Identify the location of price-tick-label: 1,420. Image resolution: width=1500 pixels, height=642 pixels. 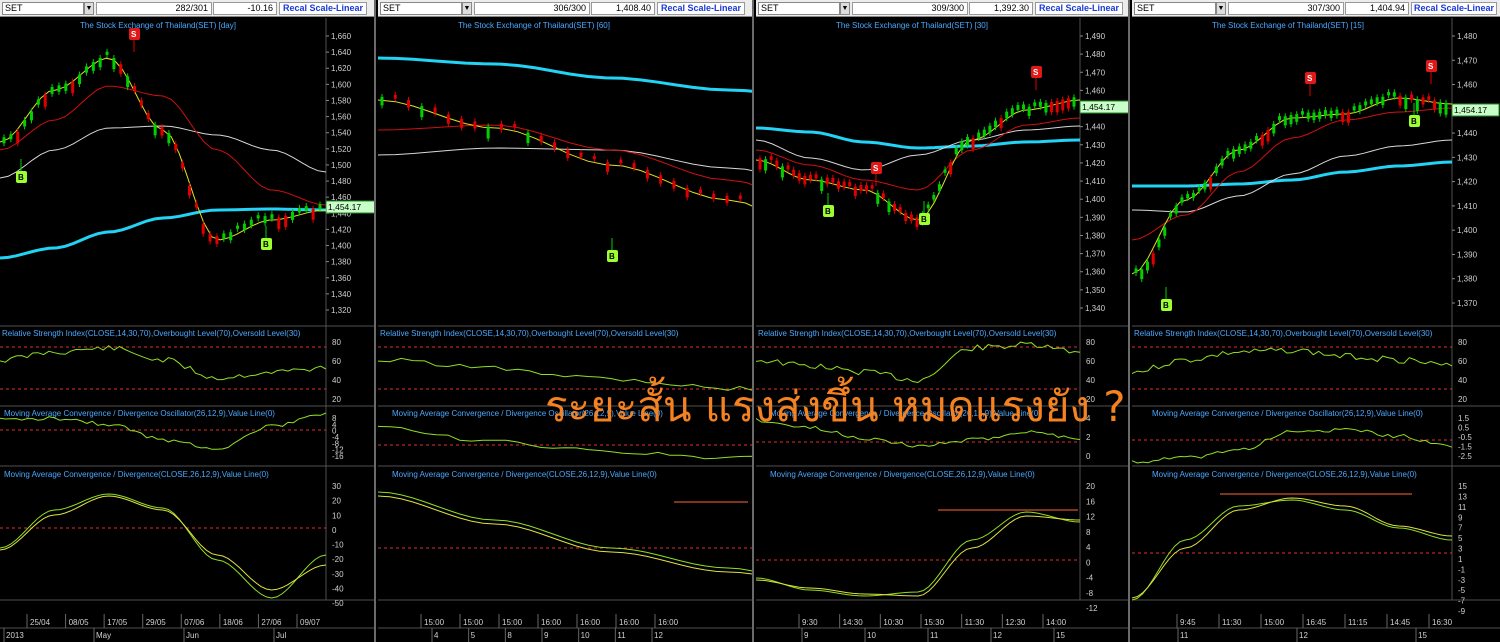
(1467, 182).